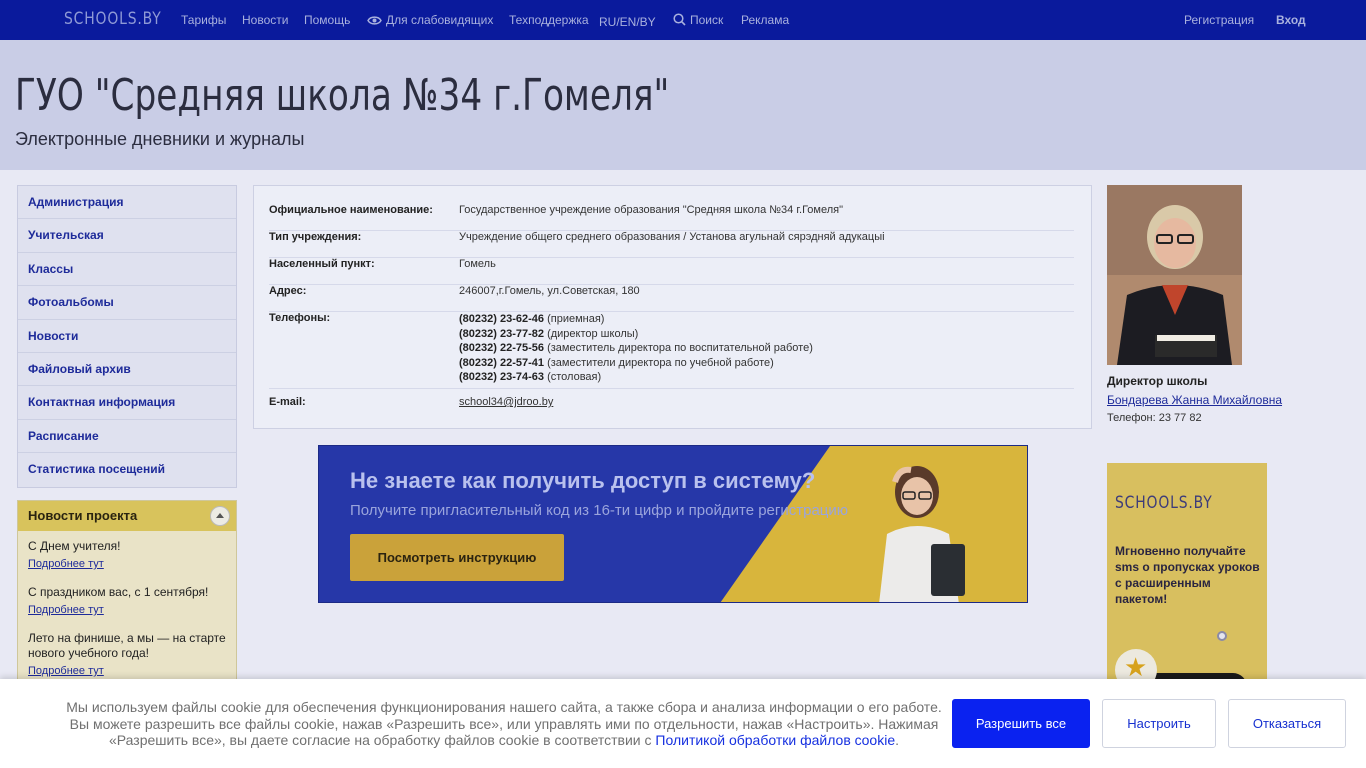 The width and height of the screenshot is (1366, 768). What do you see at coordinates (549, 20) in the screenshot?
I see `nav-support: Техподдержка` at bounding box center [549, 20].